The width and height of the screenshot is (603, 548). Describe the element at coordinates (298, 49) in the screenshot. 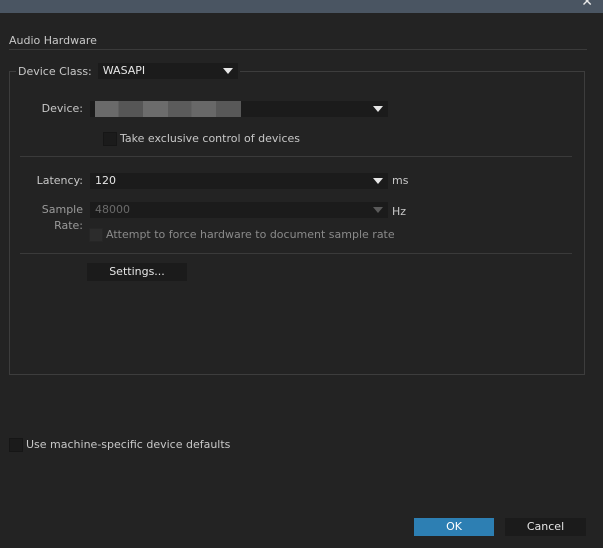

I see `section-divider` at that location.